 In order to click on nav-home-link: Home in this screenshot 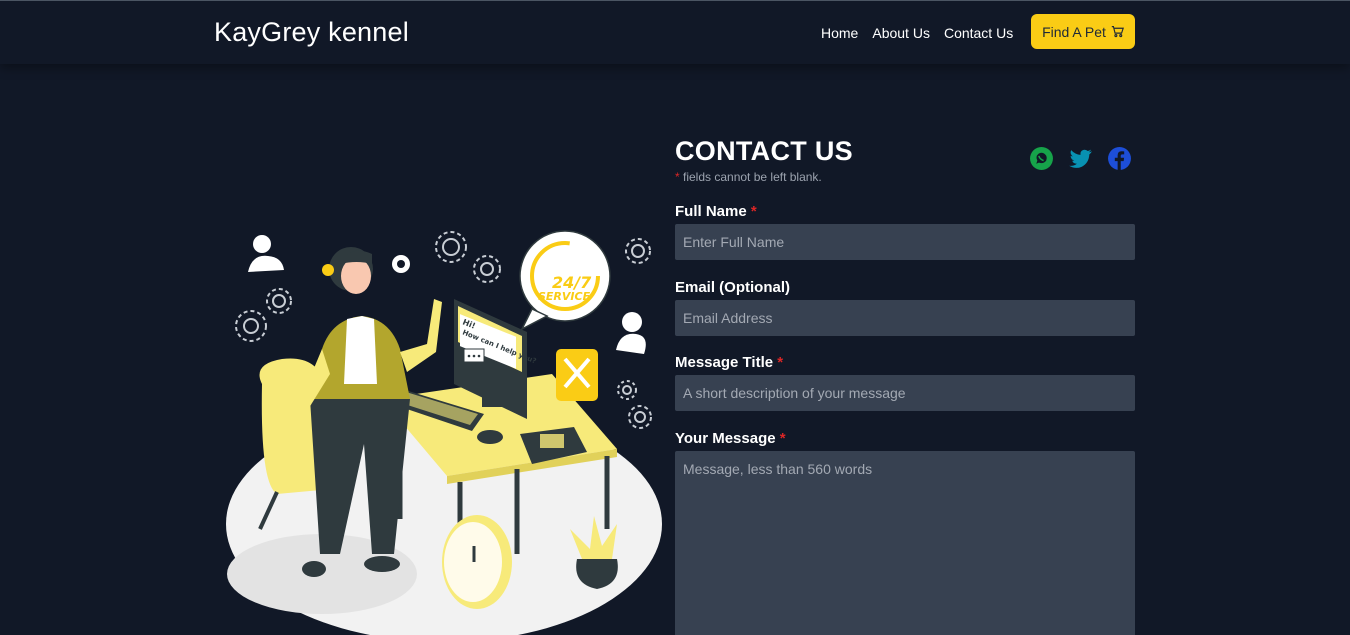, I will do `click(839, 33)`.